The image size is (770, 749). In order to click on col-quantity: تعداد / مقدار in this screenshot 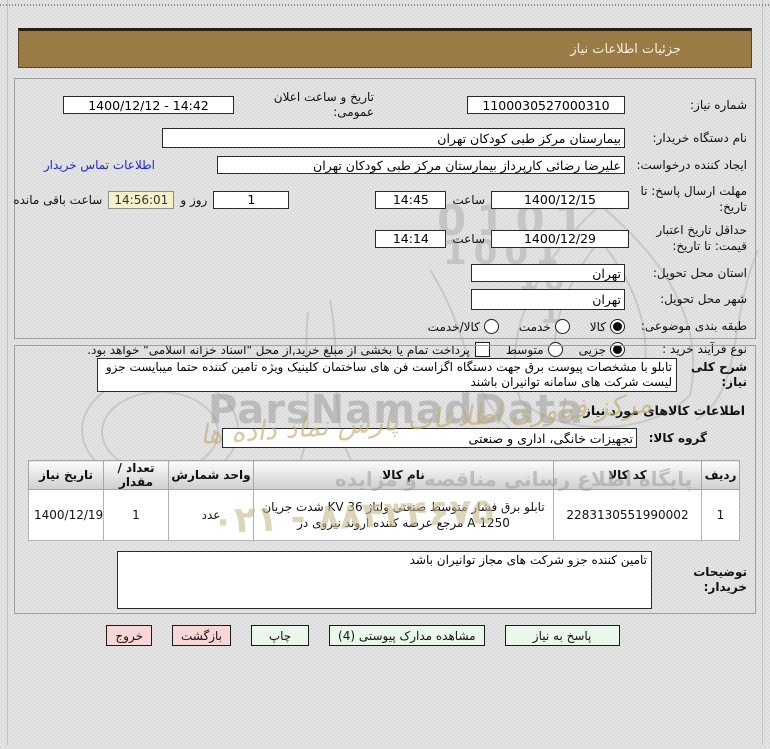, I will do `click(136, 475)`.